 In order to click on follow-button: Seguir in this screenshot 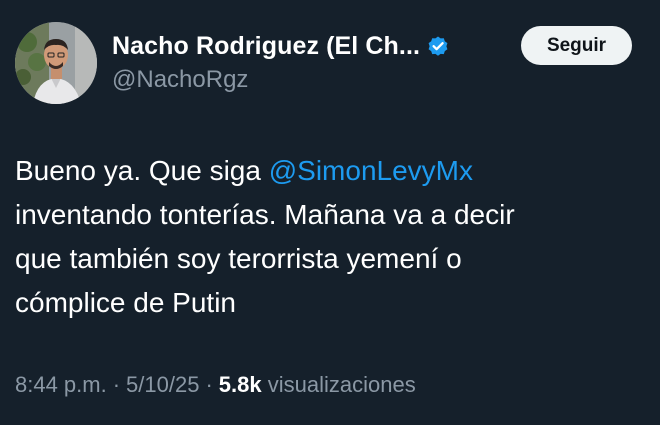, I will do `click(576, 45)`.